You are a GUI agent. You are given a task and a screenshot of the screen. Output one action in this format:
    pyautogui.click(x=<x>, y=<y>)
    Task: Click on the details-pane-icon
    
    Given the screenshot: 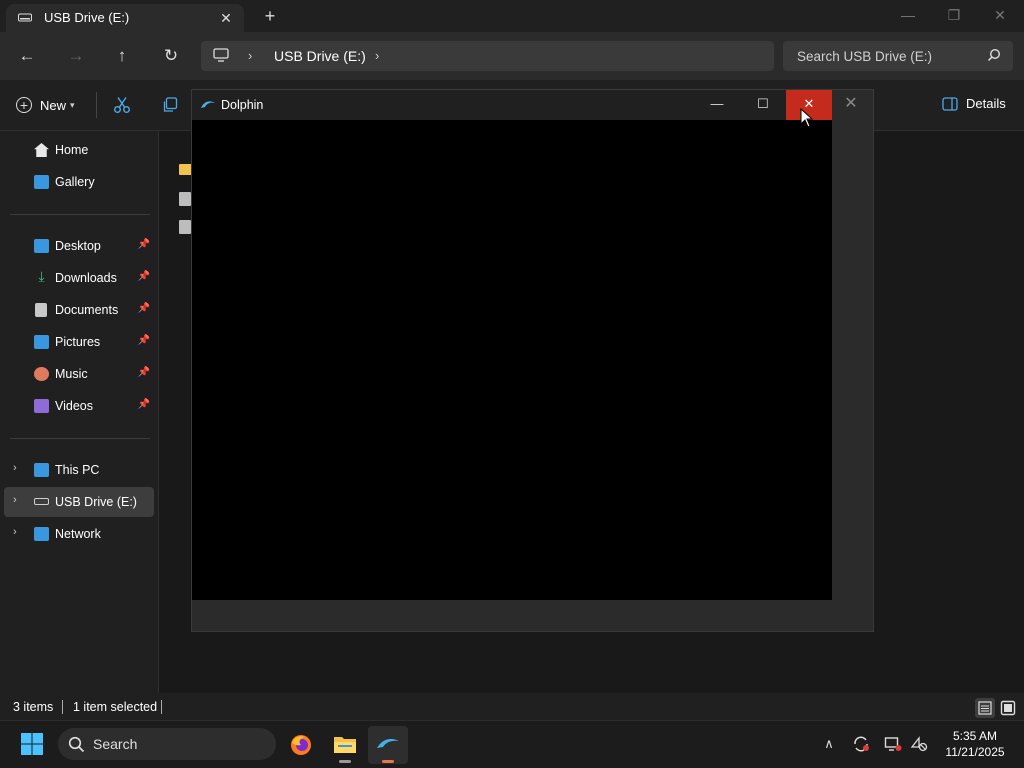 What is the action you would take?
    pyautogui.click(x=950, y=103)
    